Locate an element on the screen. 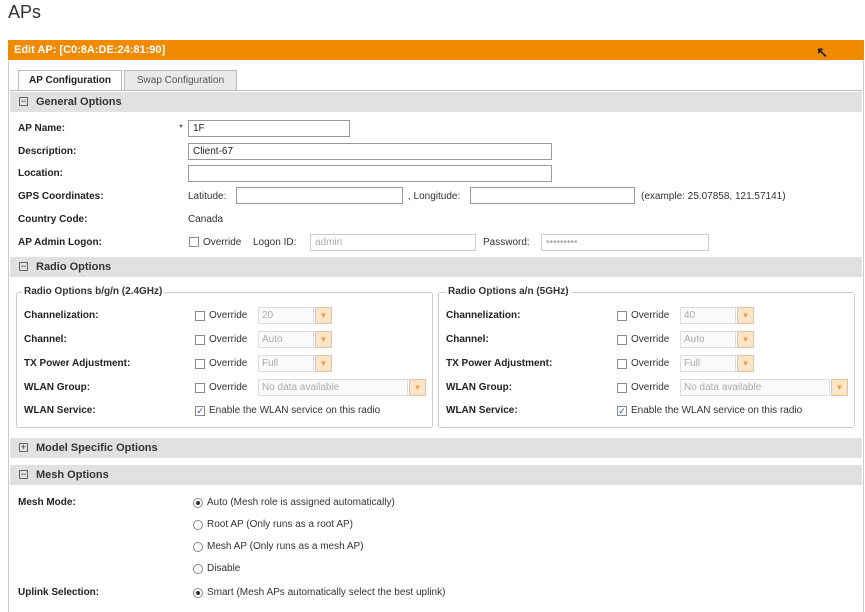 This screenshot has width=865, height=612. country-code-label: Country Code: is located at coordinates (53, 219).